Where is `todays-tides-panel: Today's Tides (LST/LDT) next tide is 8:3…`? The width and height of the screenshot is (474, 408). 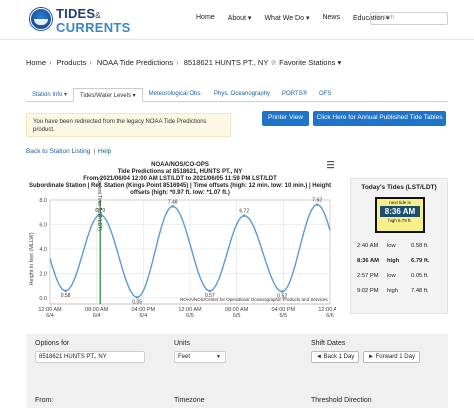
todays-tides-panel: Today's Tides (LST/LDT) next tide is 8:3… is located at coordinates (399, 246).